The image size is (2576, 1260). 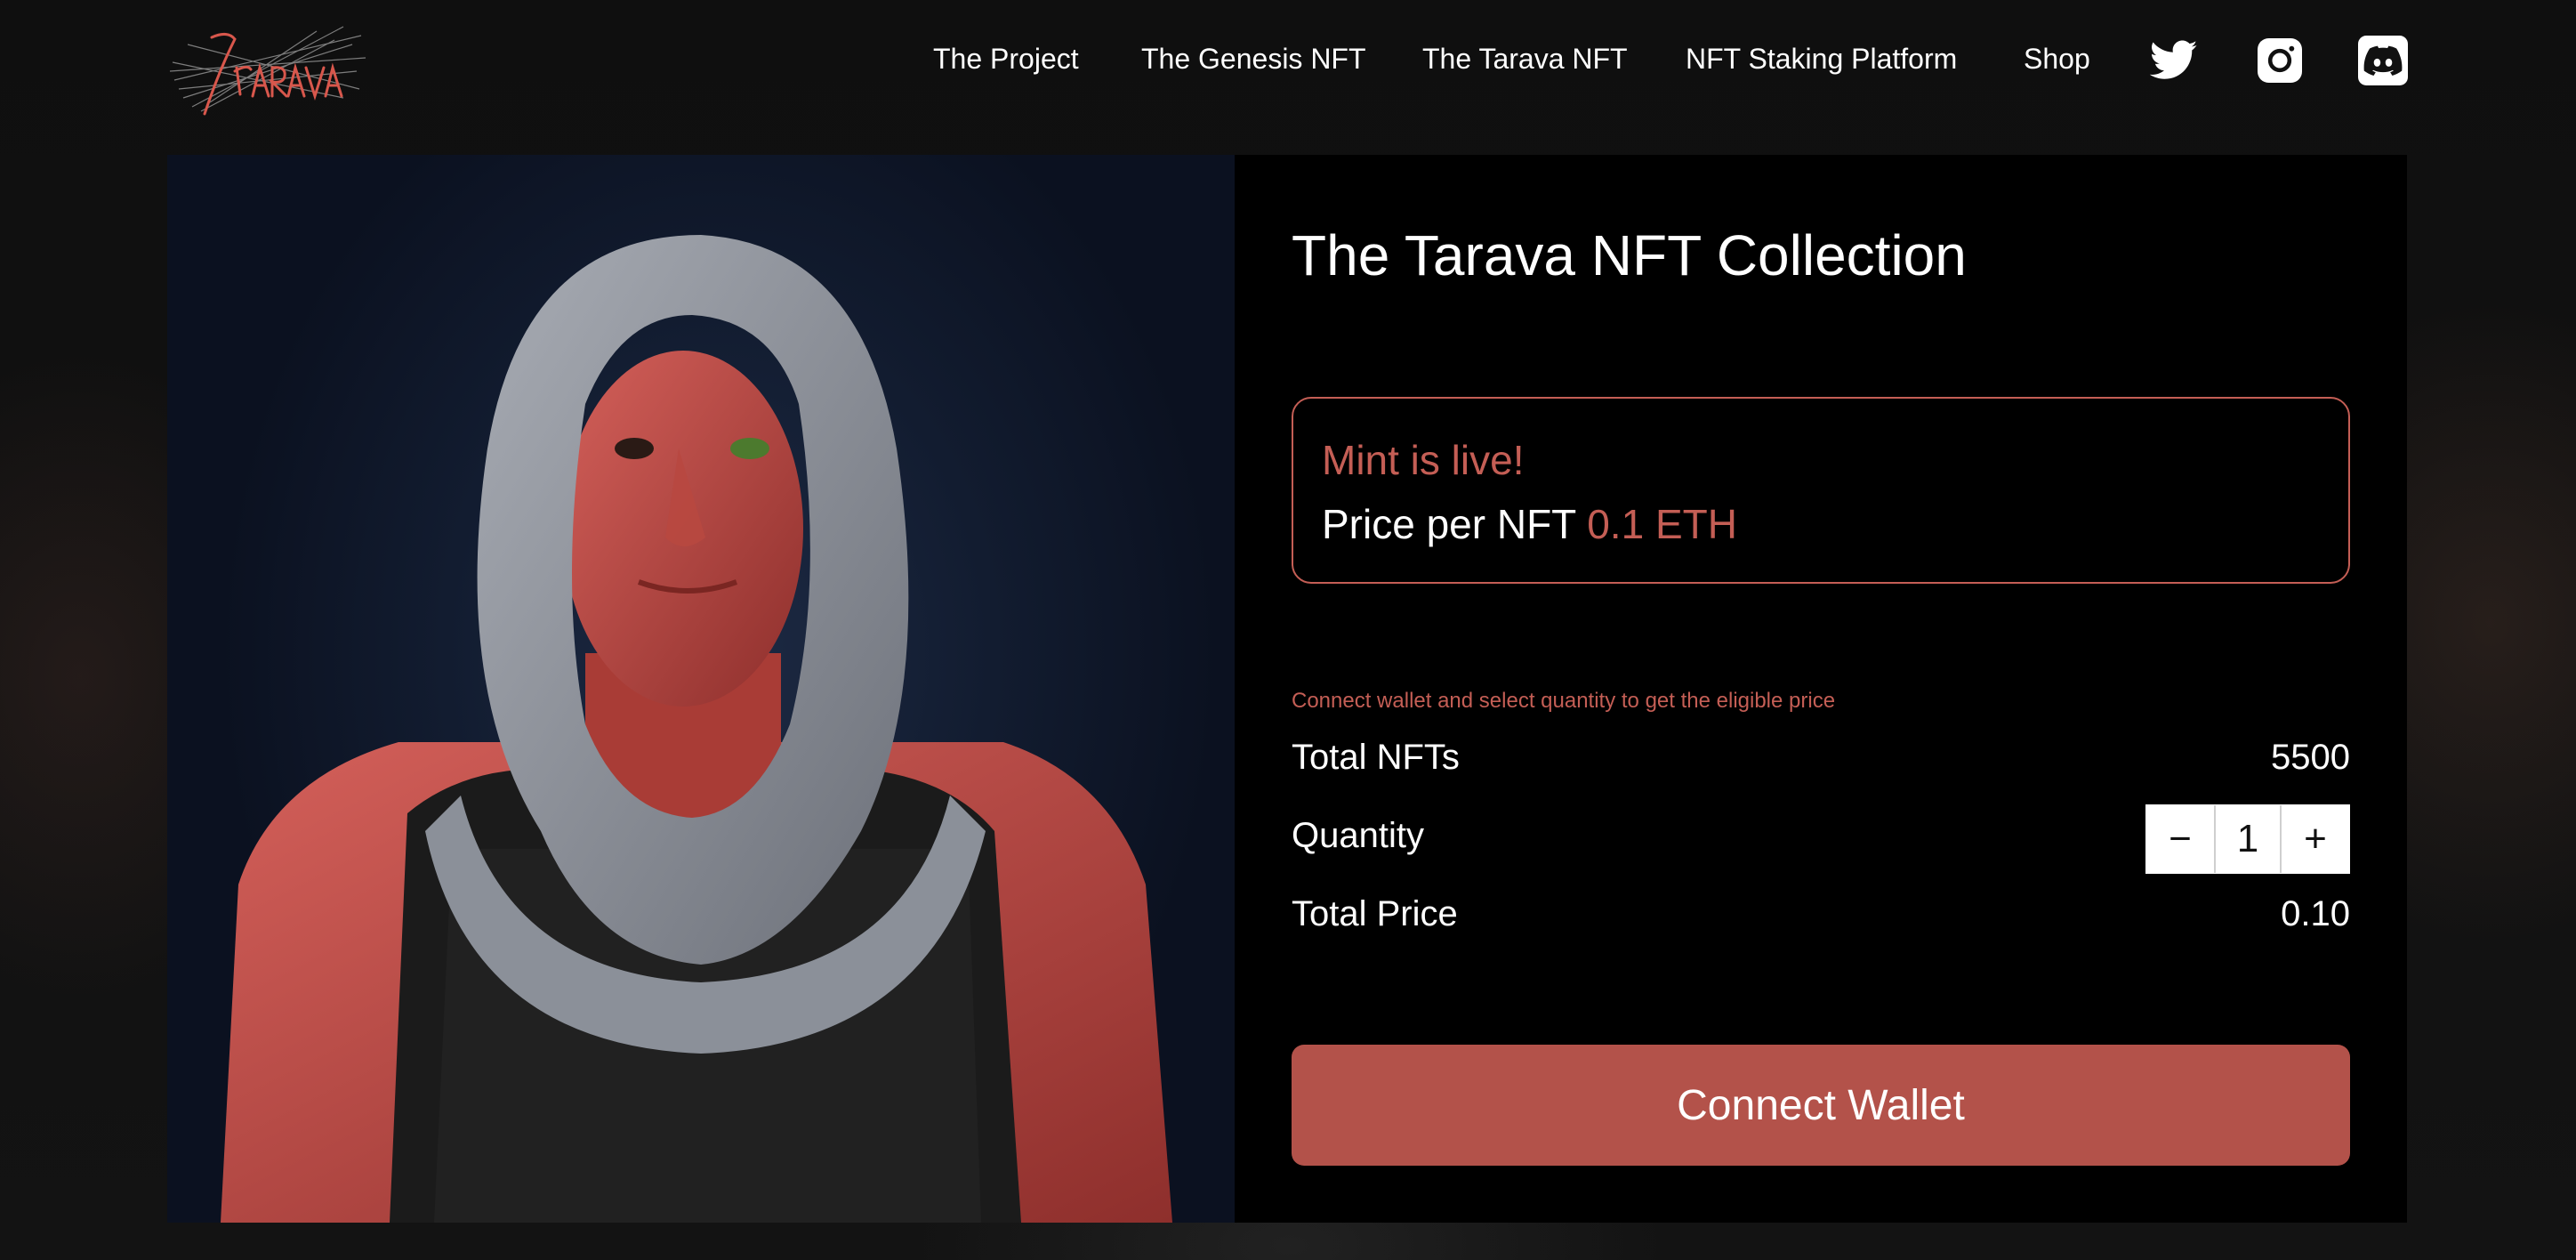 I want to click on nav-shop: Shop, so click(x=2057, y=59).